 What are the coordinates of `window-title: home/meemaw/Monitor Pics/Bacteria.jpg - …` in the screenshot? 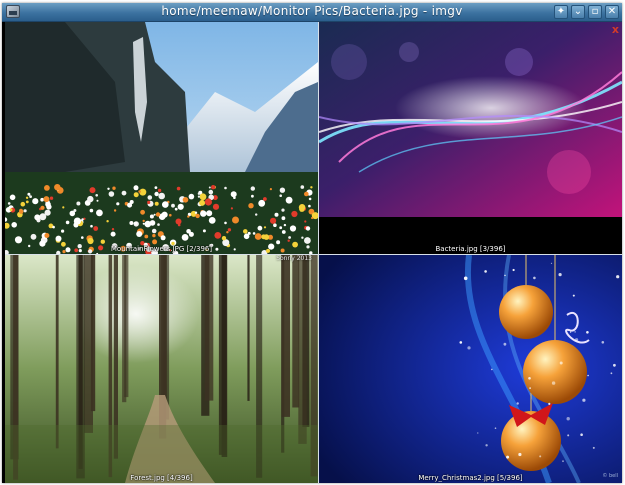 It's located at (312, 11).